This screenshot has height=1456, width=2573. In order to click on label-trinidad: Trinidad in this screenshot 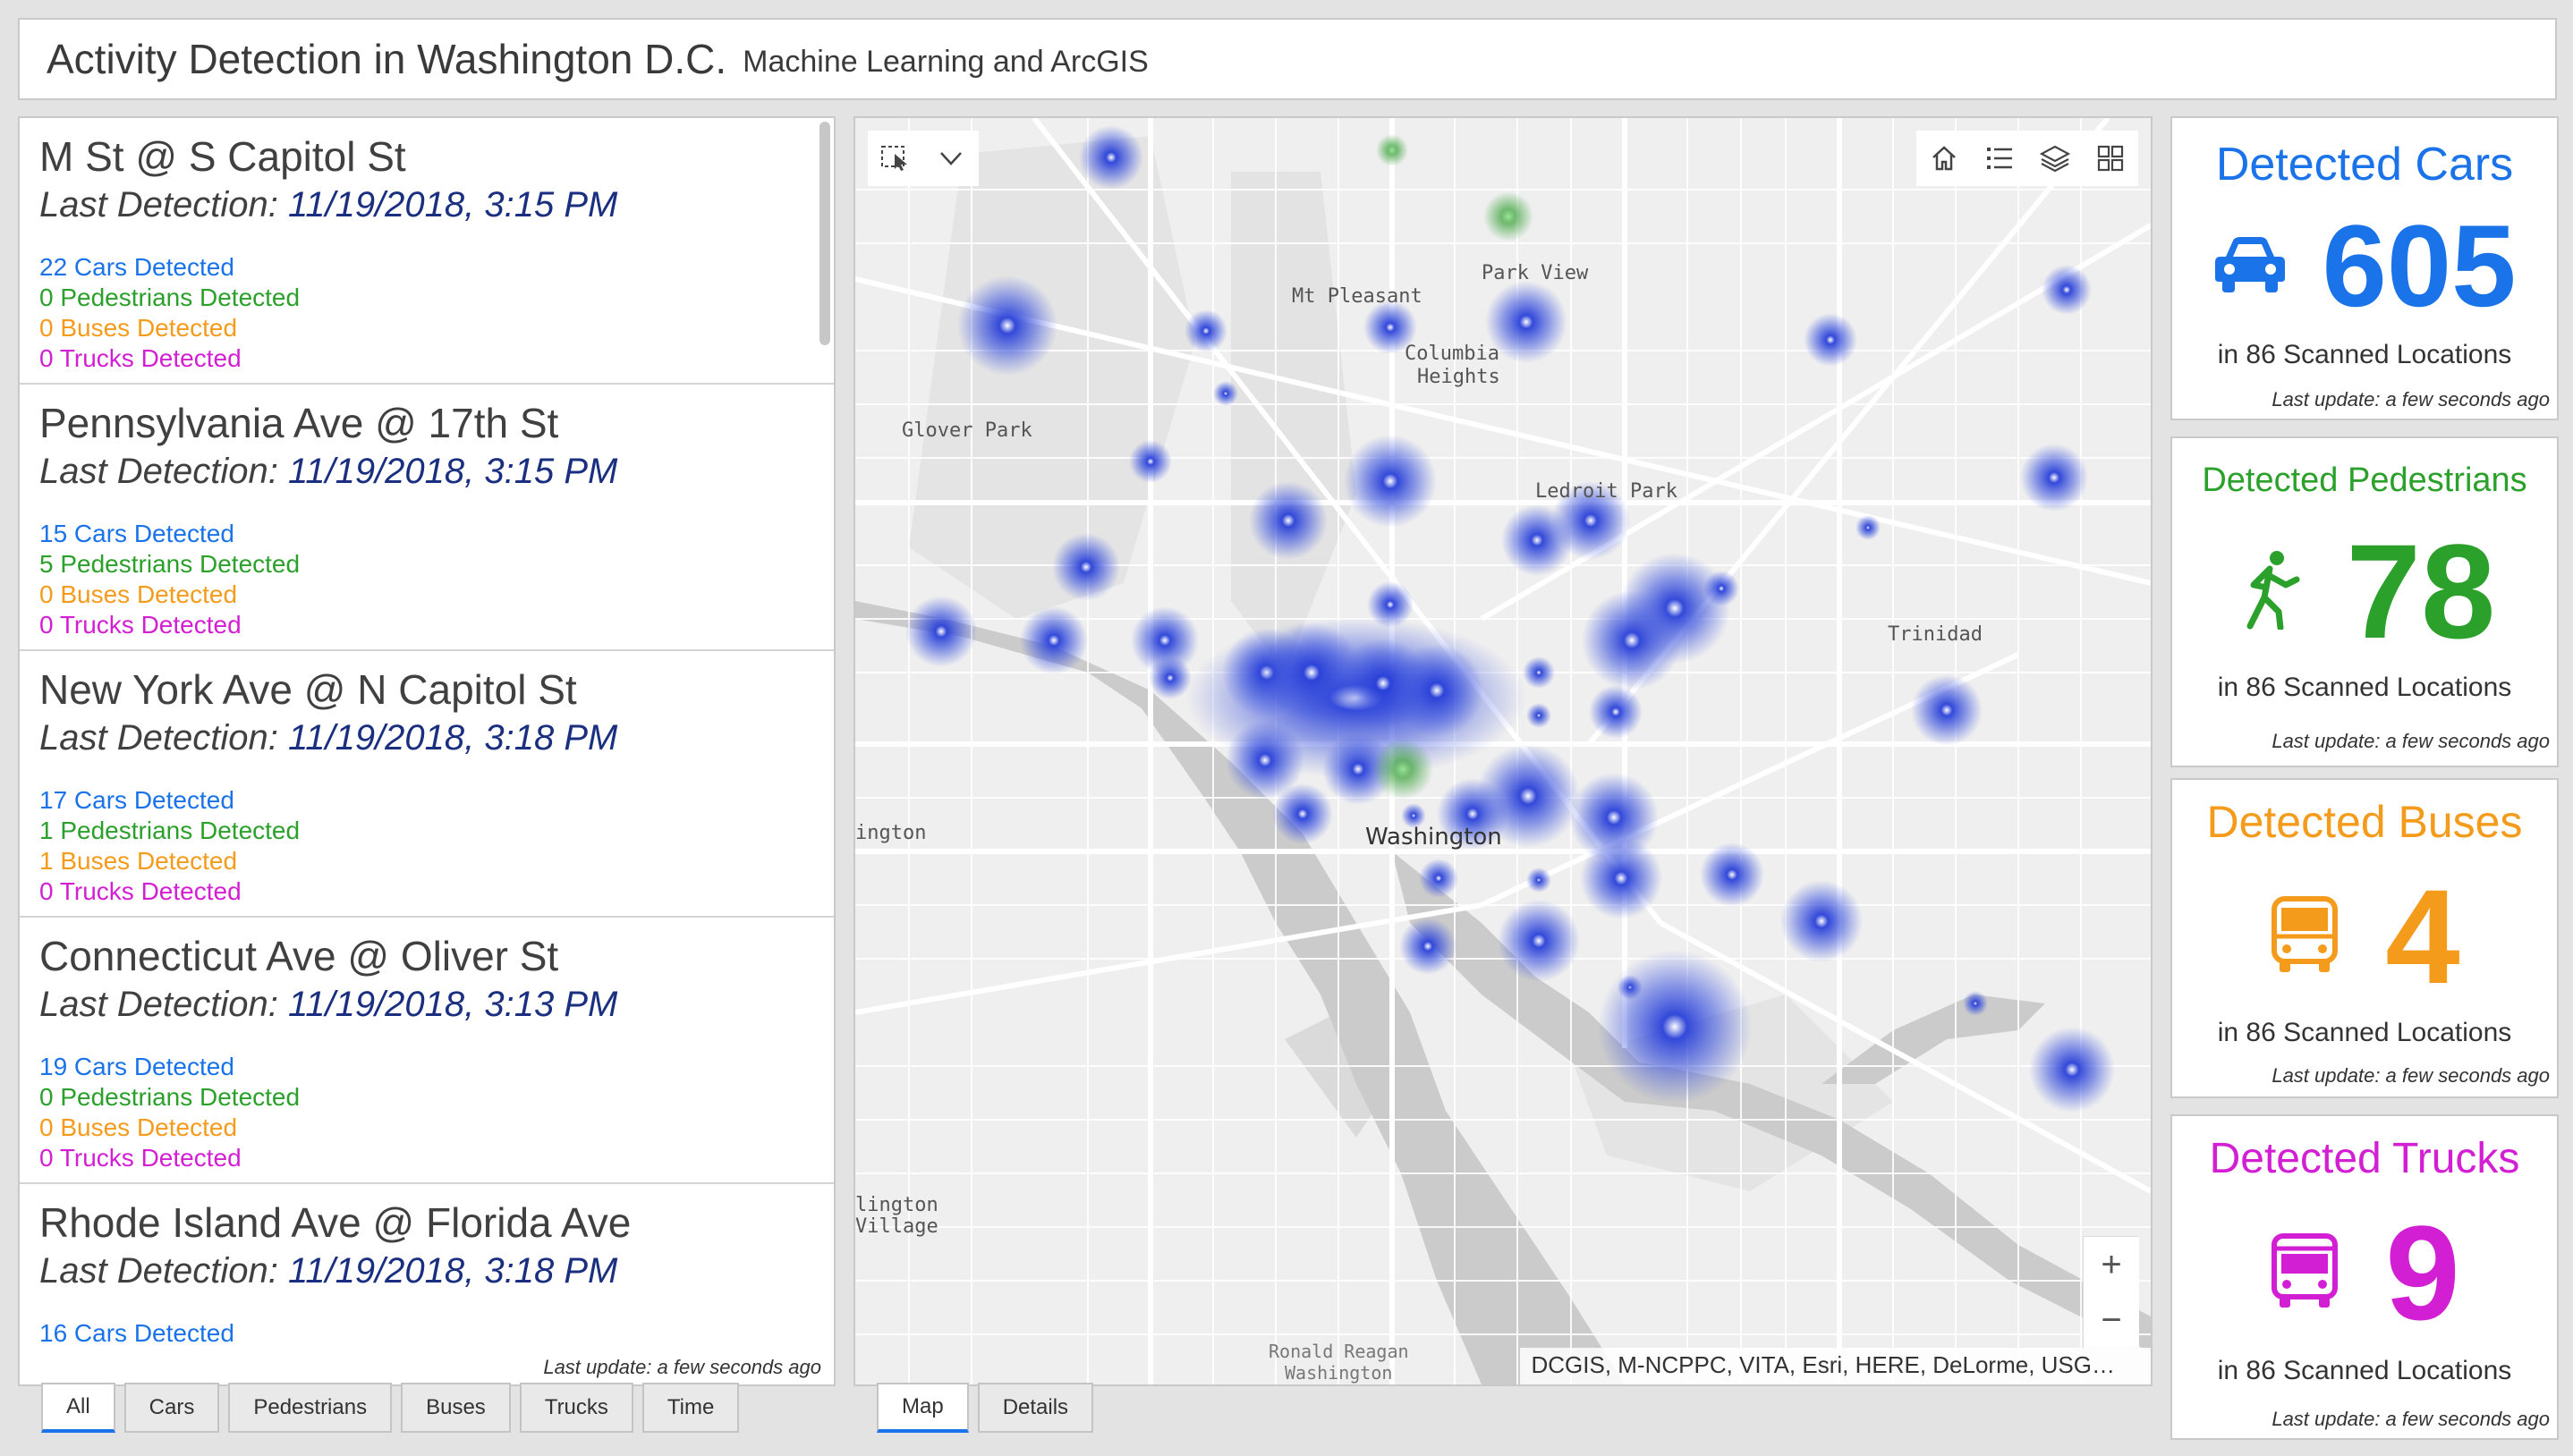, I will do `click(1935, 634)`.